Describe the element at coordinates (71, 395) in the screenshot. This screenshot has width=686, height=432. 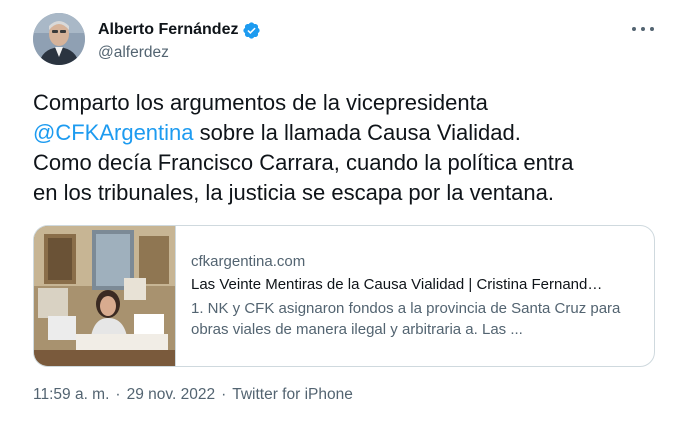
I see `tweet-time: 11:59 a. m.` at that location.